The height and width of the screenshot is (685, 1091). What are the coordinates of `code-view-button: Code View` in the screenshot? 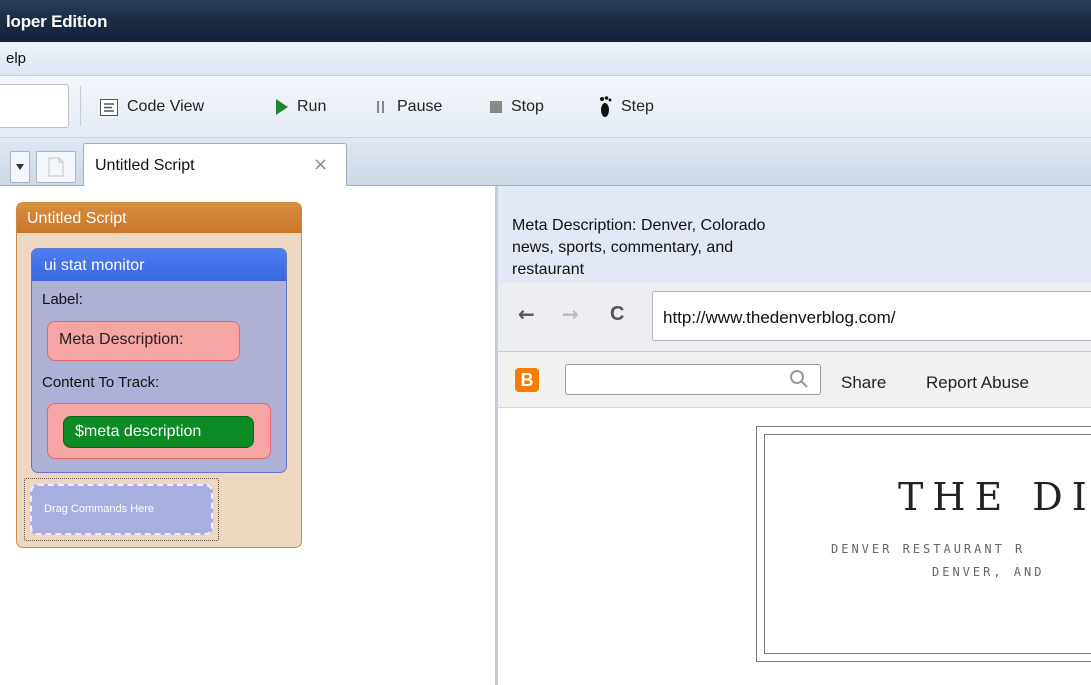 It's located at (152, 107).